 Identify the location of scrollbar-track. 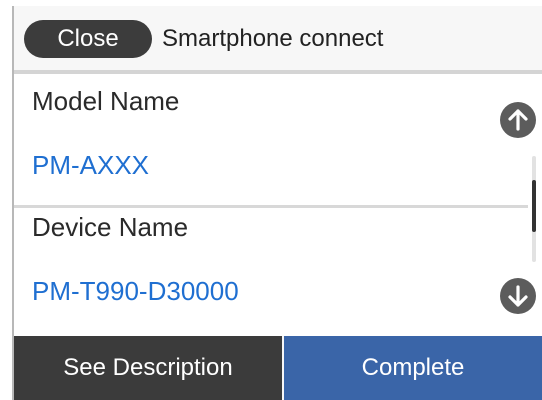
(534, 209).